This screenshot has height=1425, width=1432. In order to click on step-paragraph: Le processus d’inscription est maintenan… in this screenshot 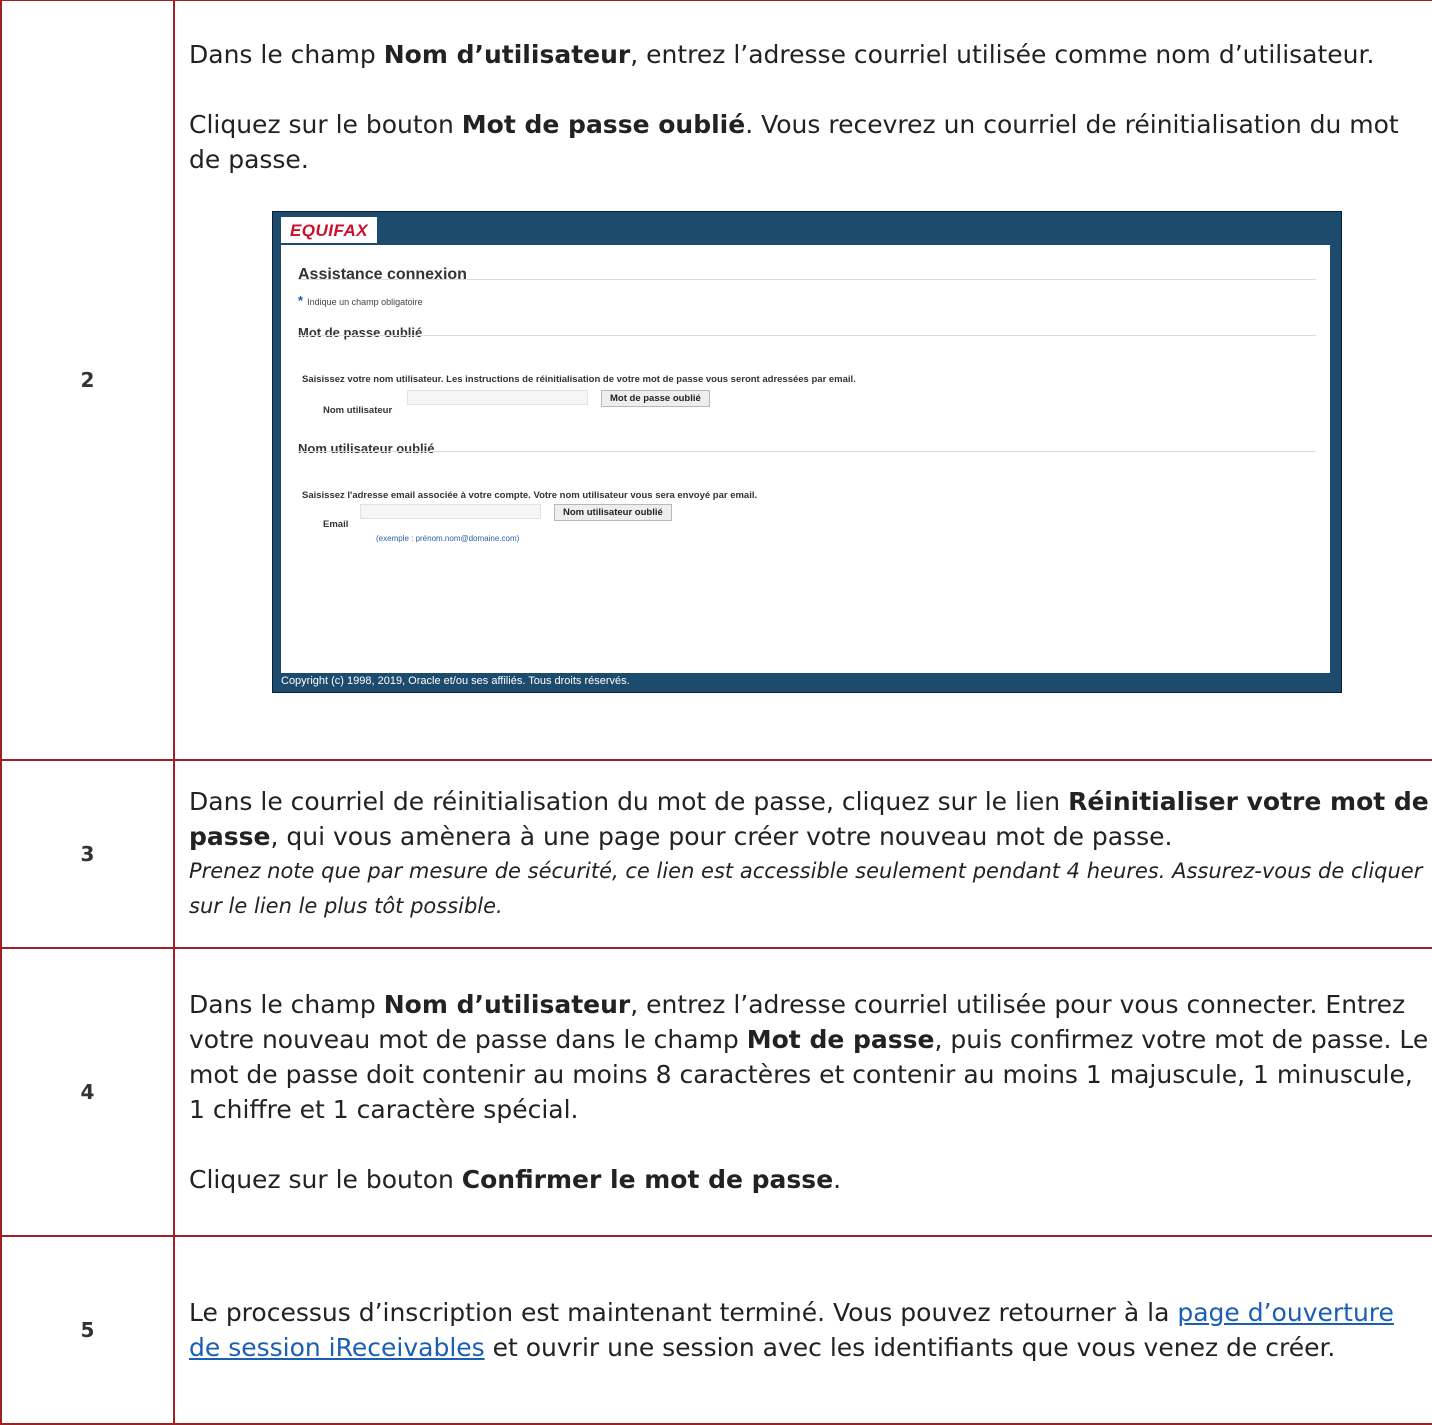, I will do `click(810, 1330)`.